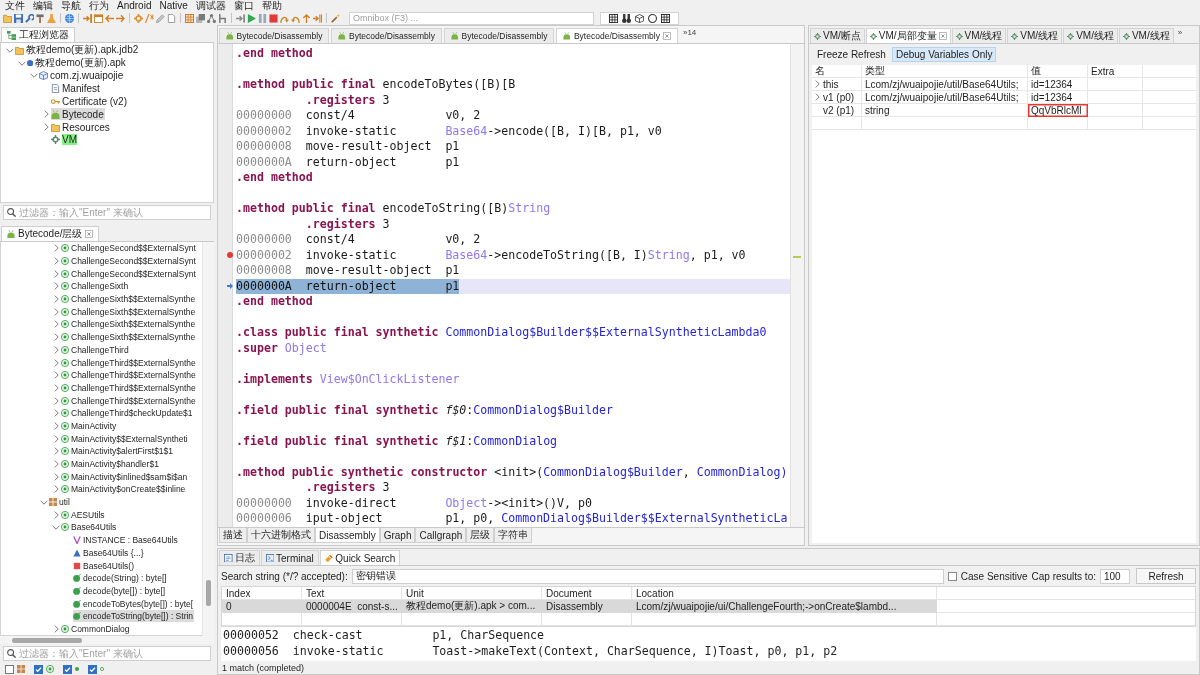 Image resolution: width=1200 pixels, height=675 pixels. I want to click on menu-item: 编辑, so click(43, 5).